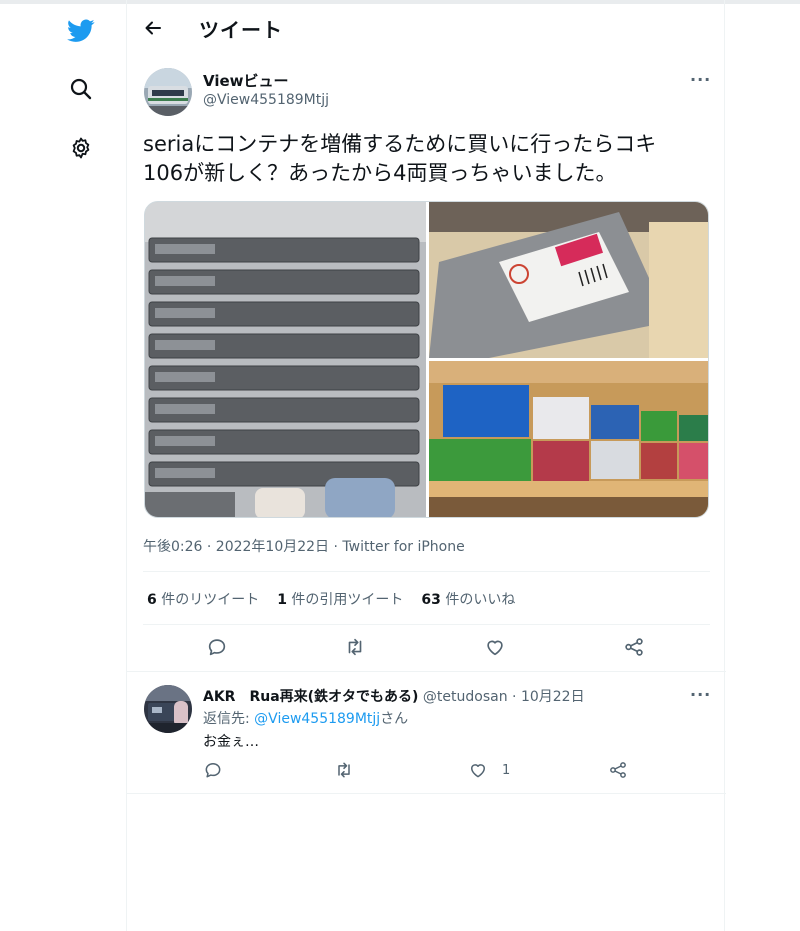 The image size is (800, 931). What do you see at coordinates (266, 100) in the screenshot?
I see `author-handle: @View455189Mtjj` at bounding box center [266, 100].